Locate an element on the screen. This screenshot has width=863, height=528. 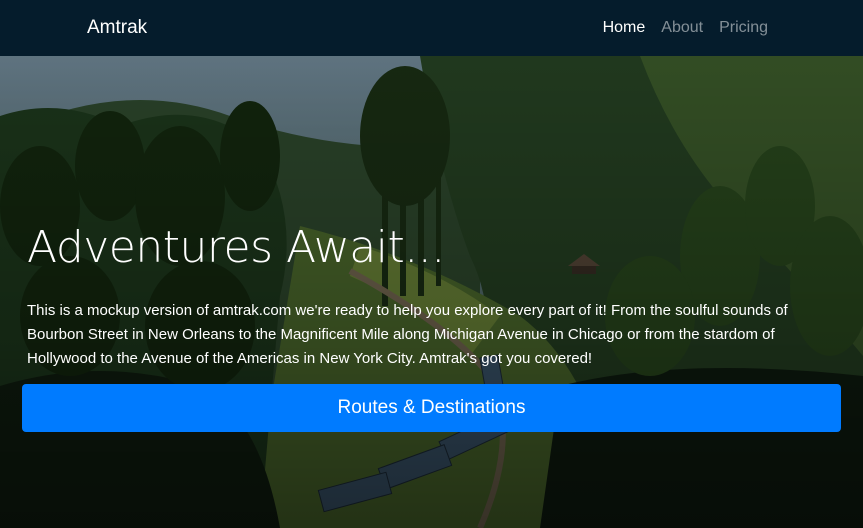
nav-link-about: About is located at coordinates (682, 28).